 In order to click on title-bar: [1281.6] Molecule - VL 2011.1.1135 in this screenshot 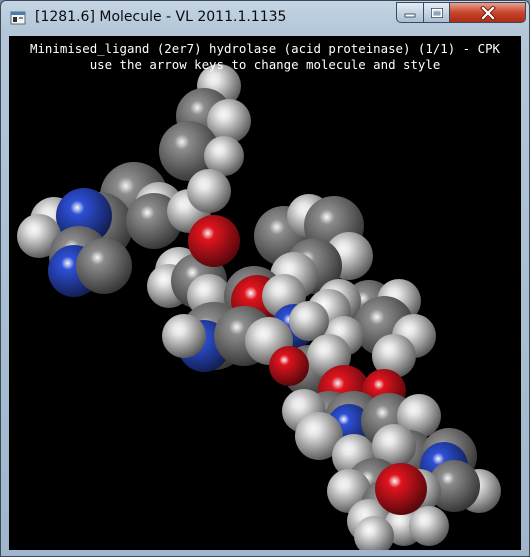, I will do `click(265, 18)`.